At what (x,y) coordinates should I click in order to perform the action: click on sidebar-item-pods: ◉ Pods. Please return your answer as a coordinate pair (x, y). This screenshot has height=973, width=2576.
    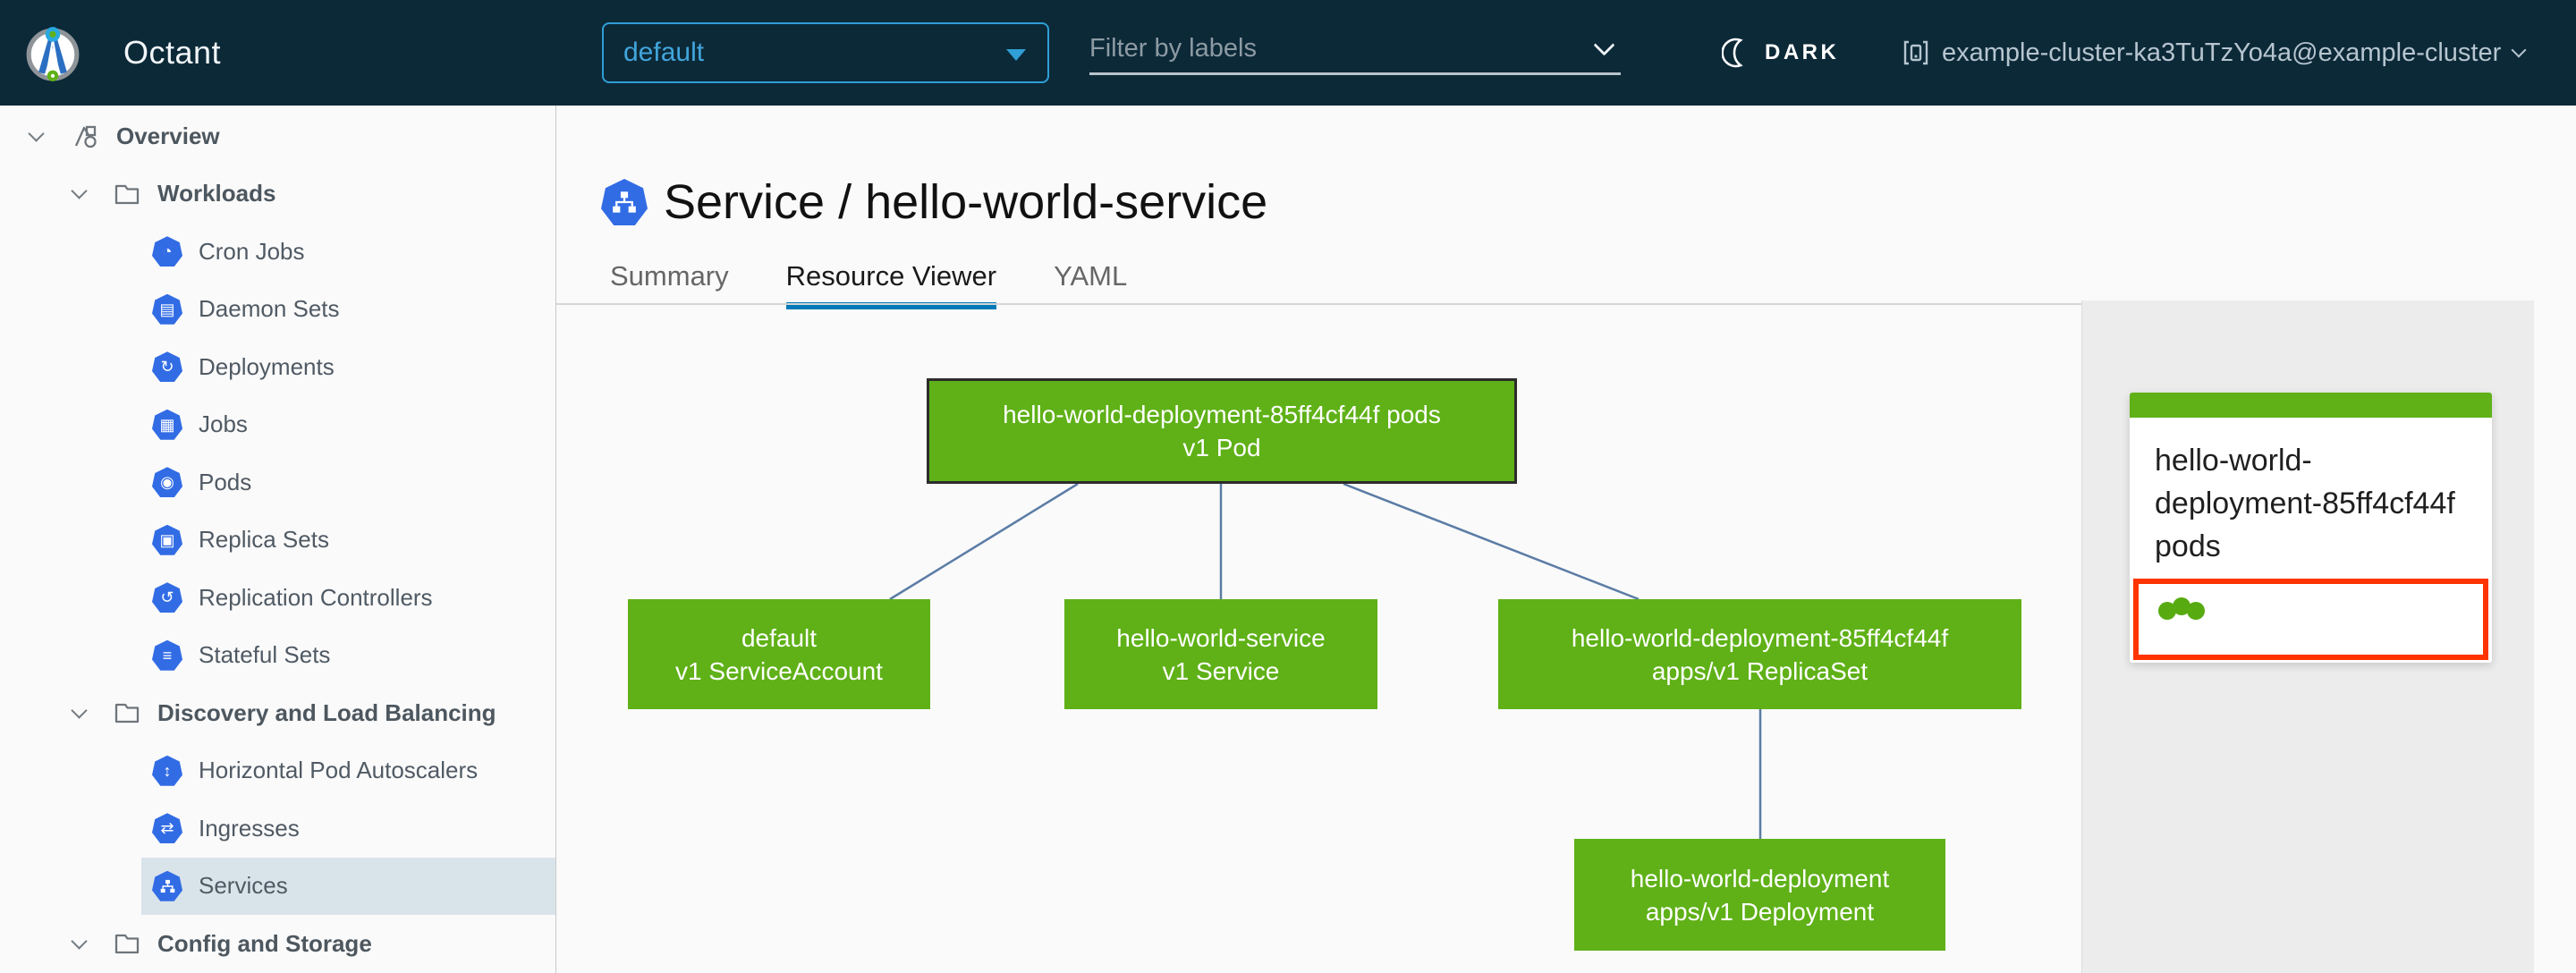
    Looking at the image, I should click on (277, 482).